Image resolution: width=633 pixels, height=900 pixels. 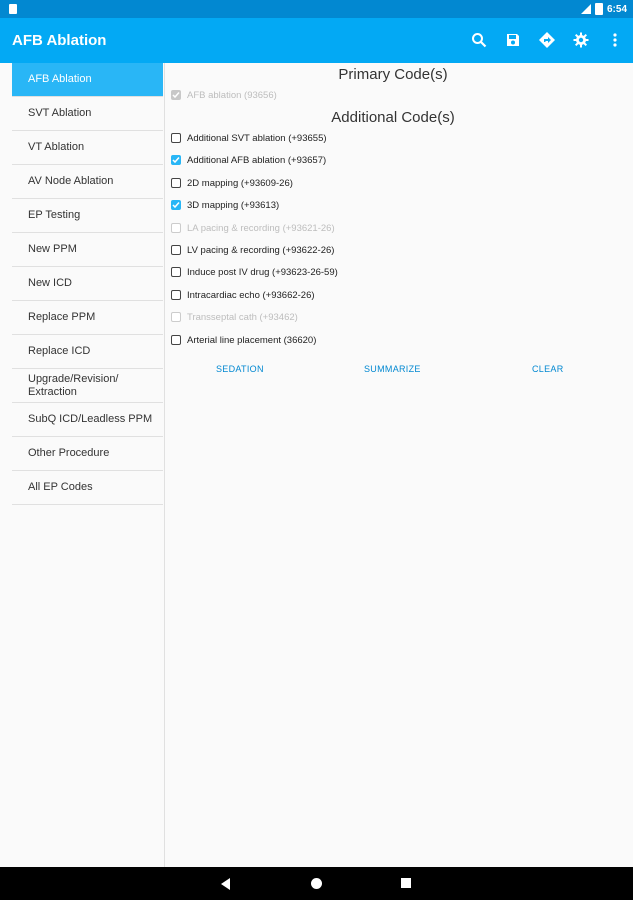 I want to click on battery-icon, so click(x=598, y=9).